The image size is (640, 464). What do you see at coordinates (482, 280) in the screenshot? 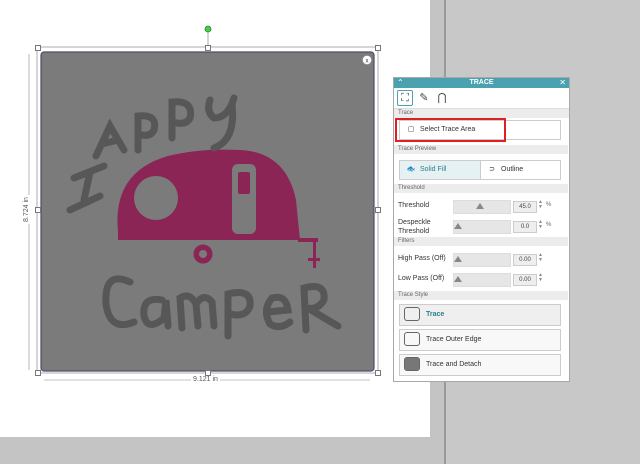
I see `low-pass-slider` at bounding box center [482, 280].